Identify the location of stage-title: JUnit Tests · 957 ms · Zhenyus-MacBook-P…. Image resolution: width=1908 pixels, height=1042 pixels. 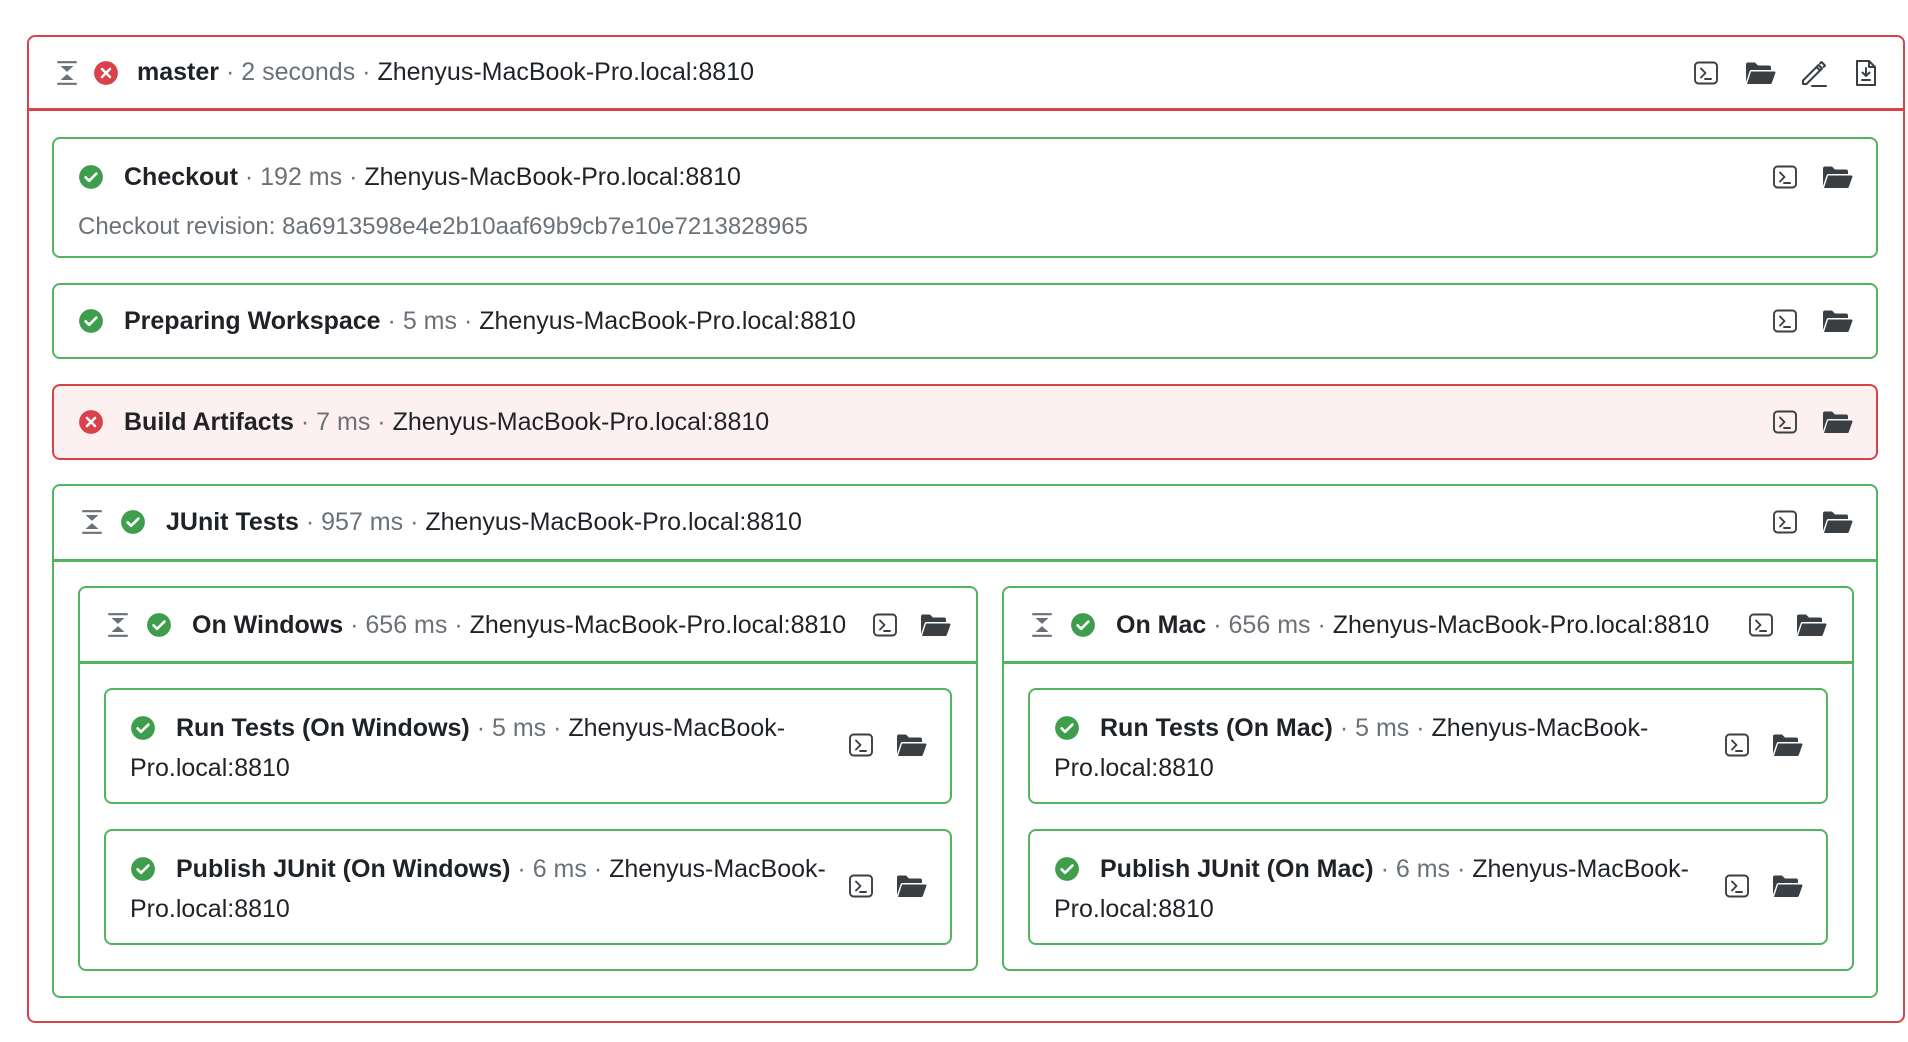
(484, 521).